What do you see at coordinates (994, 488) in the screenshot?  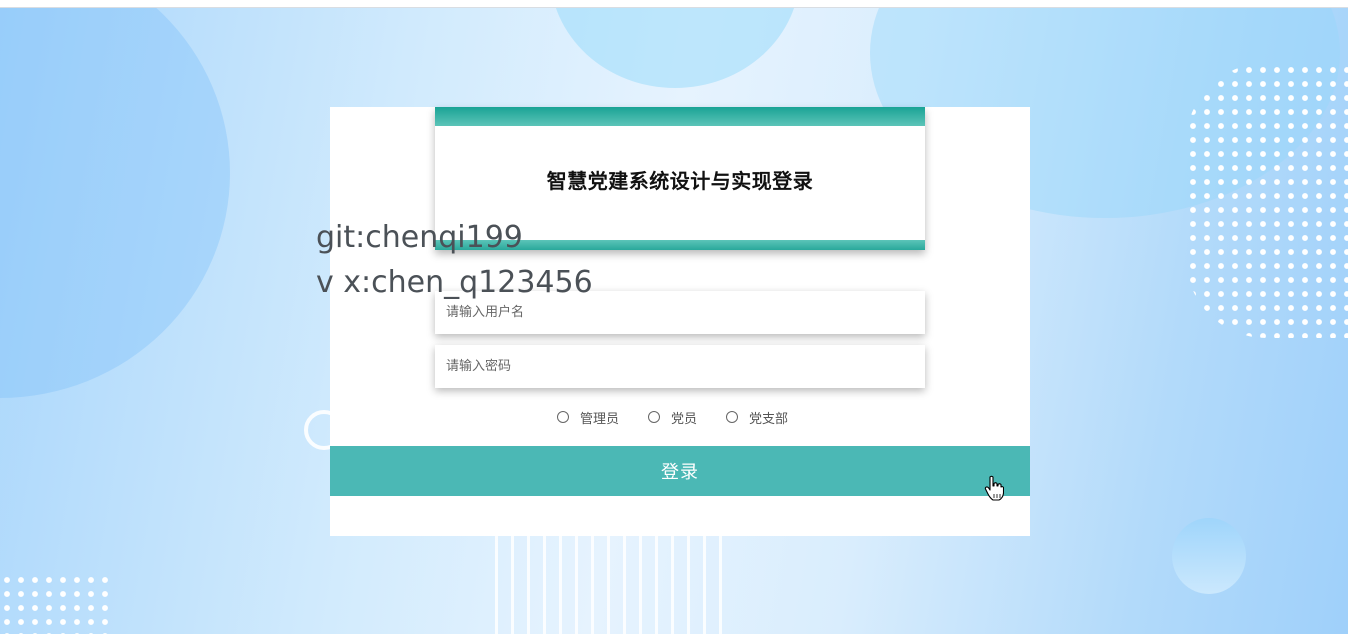 I see `hand-pointer-cursor-icon` at bounding box center [994, 488].